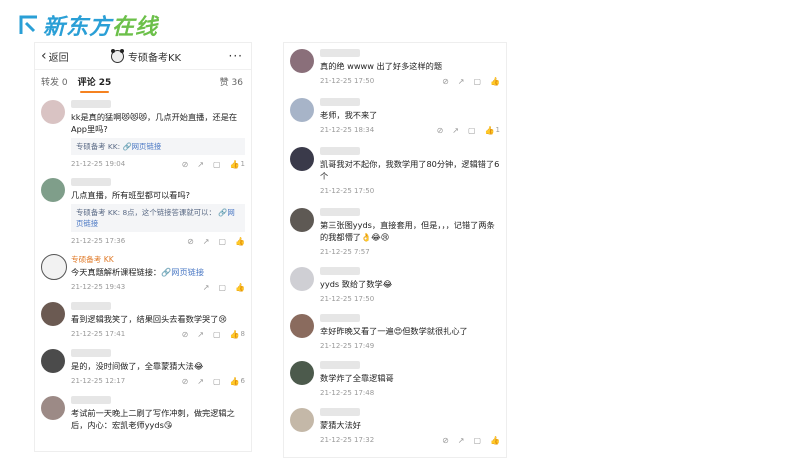 The image size is (800, 458). Describe the element at coordinates (347, 440) in the screenshot. I see `comment-date: 21-12-25 17:32` at that location.